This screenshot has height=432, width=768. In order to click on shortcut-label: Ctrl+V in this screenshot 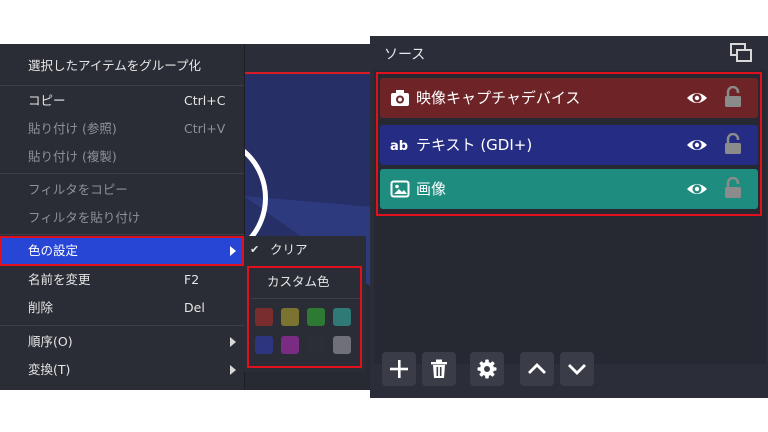, I will do `click(205, 128)`.